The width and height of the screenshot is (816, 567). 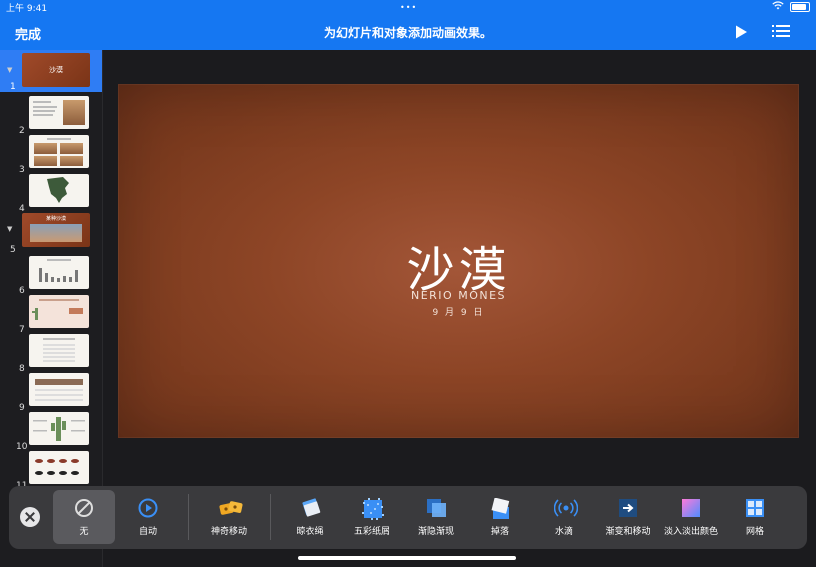 What do you see at coordinates (778, 7) in the screenshot?
I see `wifi-icon` at bounding box center [778, 7].